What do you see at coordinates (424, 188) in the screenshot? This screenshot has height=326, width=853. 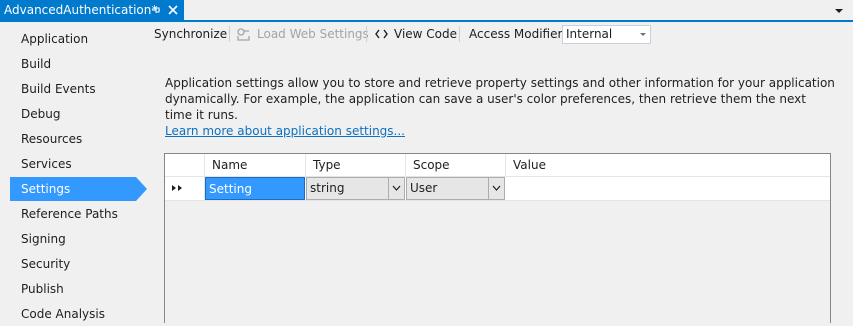 I see `setting-scope-value: User` at bounding box center [424, 188].